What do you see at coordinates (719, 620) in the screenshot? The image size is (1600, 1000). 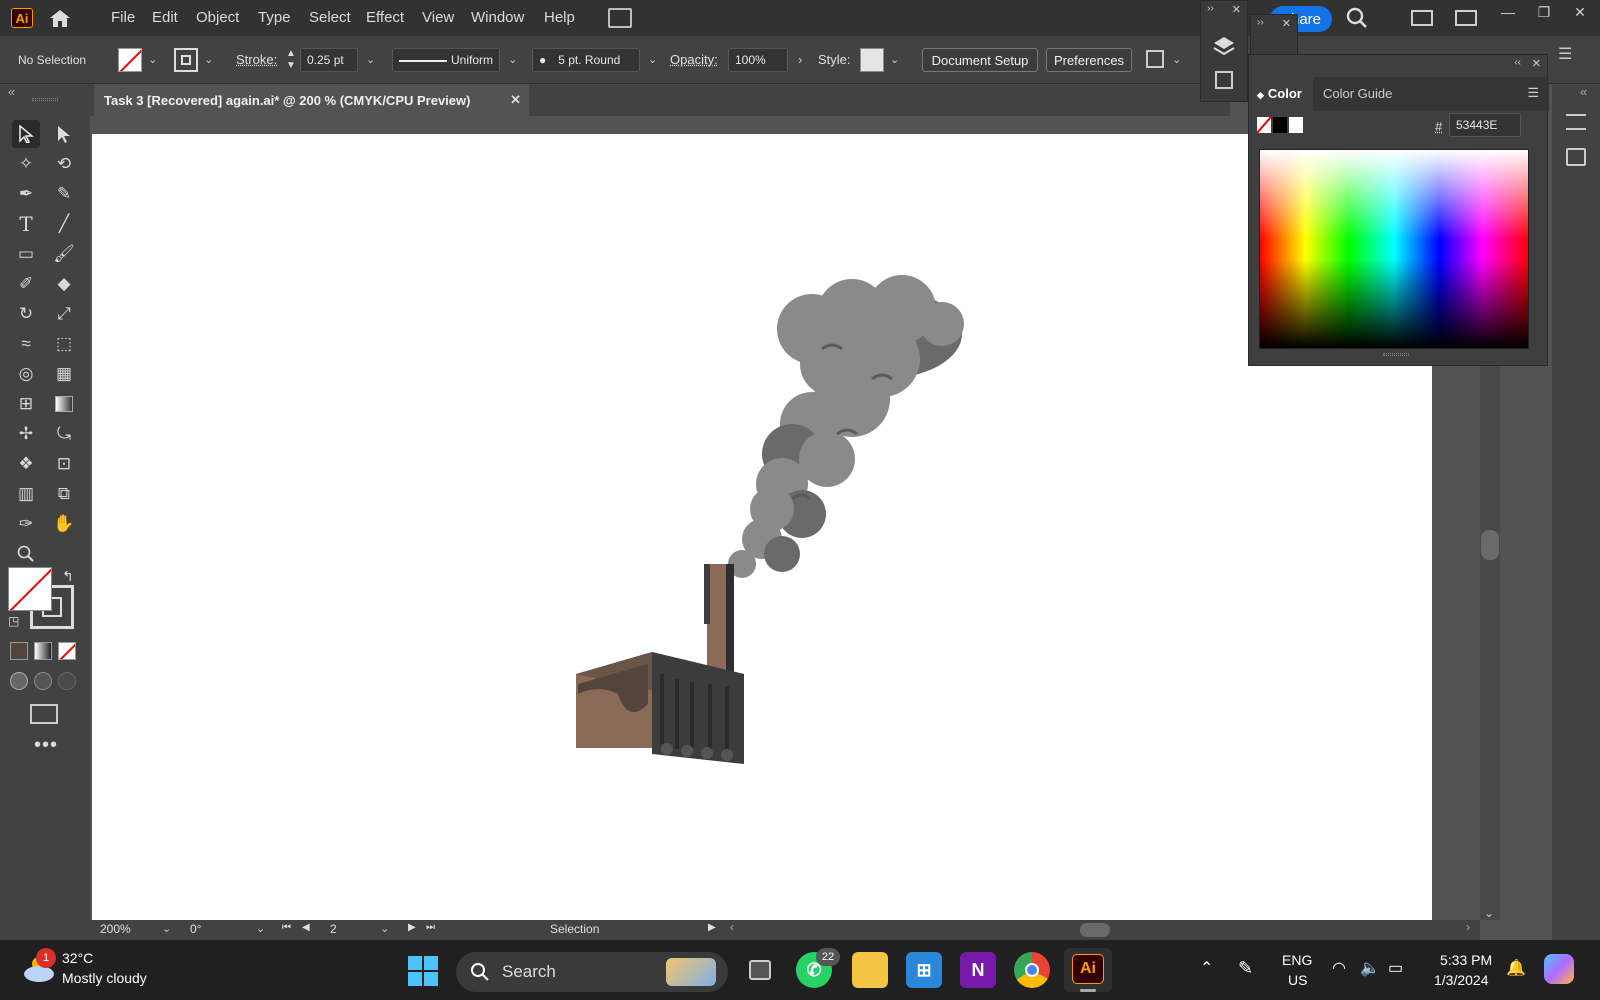 I see `chimney` at bounding box center [719, 620].